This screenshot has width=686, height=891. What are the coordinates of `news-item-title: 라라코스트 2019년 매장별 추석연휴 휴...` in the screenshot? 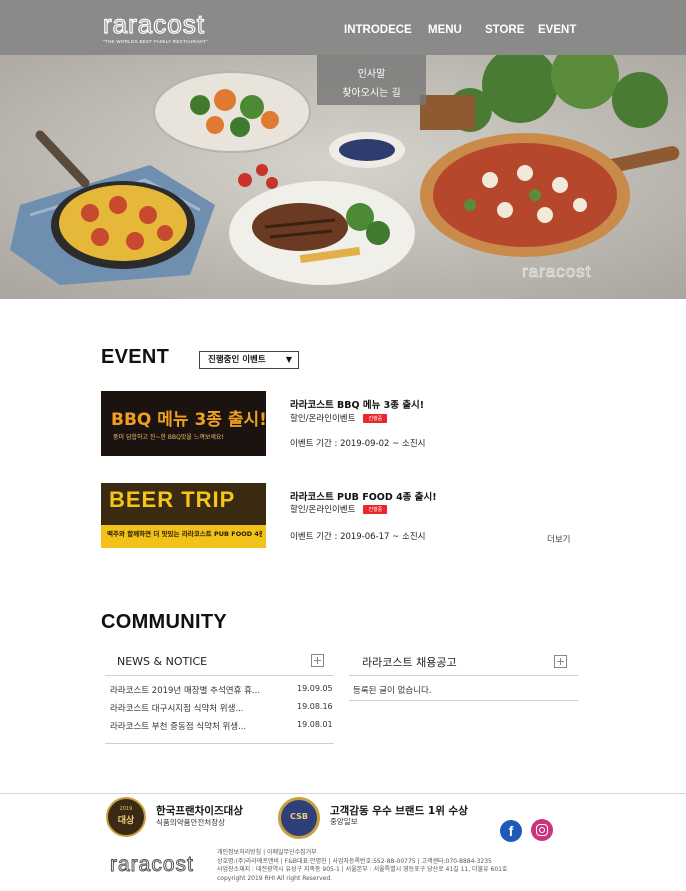 It's located at (185, 690).